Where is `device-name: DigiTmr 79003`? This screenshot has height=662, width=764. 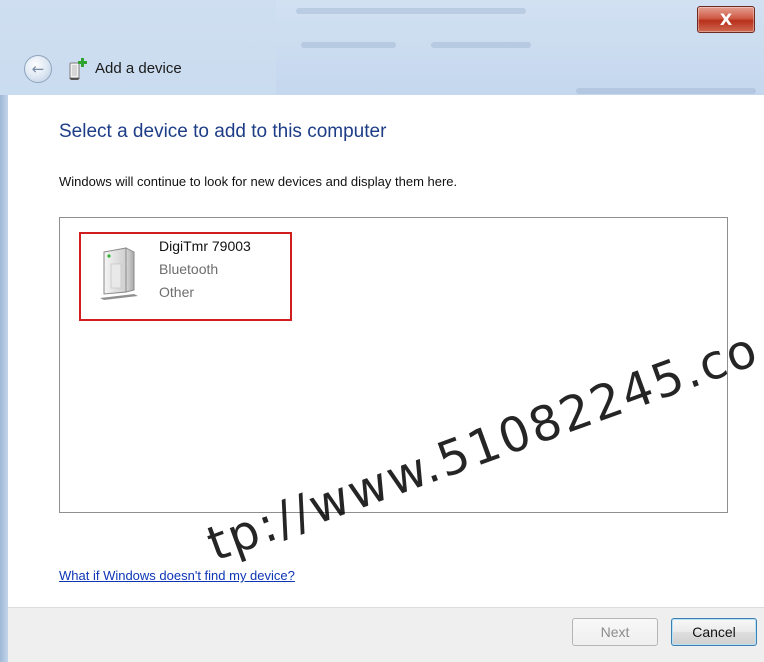
device-name: DigiTmr 79003 is located at coordinates (205, 246).